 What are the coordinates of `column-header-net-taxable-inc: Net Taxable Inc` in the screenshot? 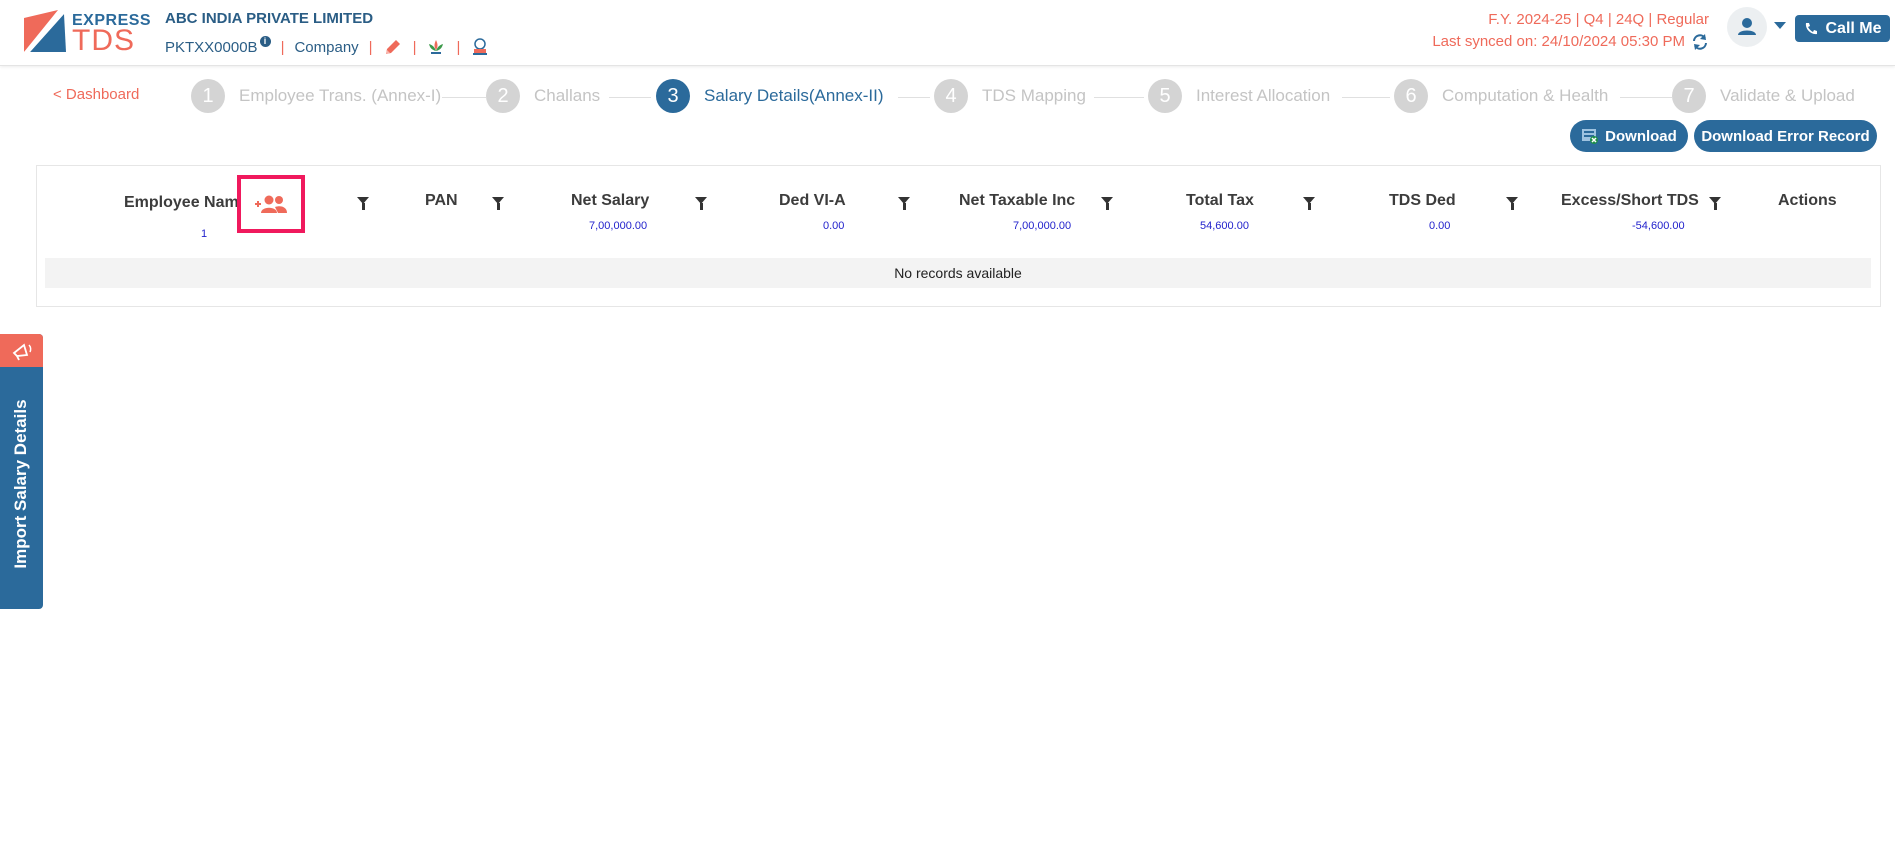 It's located at (1017, 201).